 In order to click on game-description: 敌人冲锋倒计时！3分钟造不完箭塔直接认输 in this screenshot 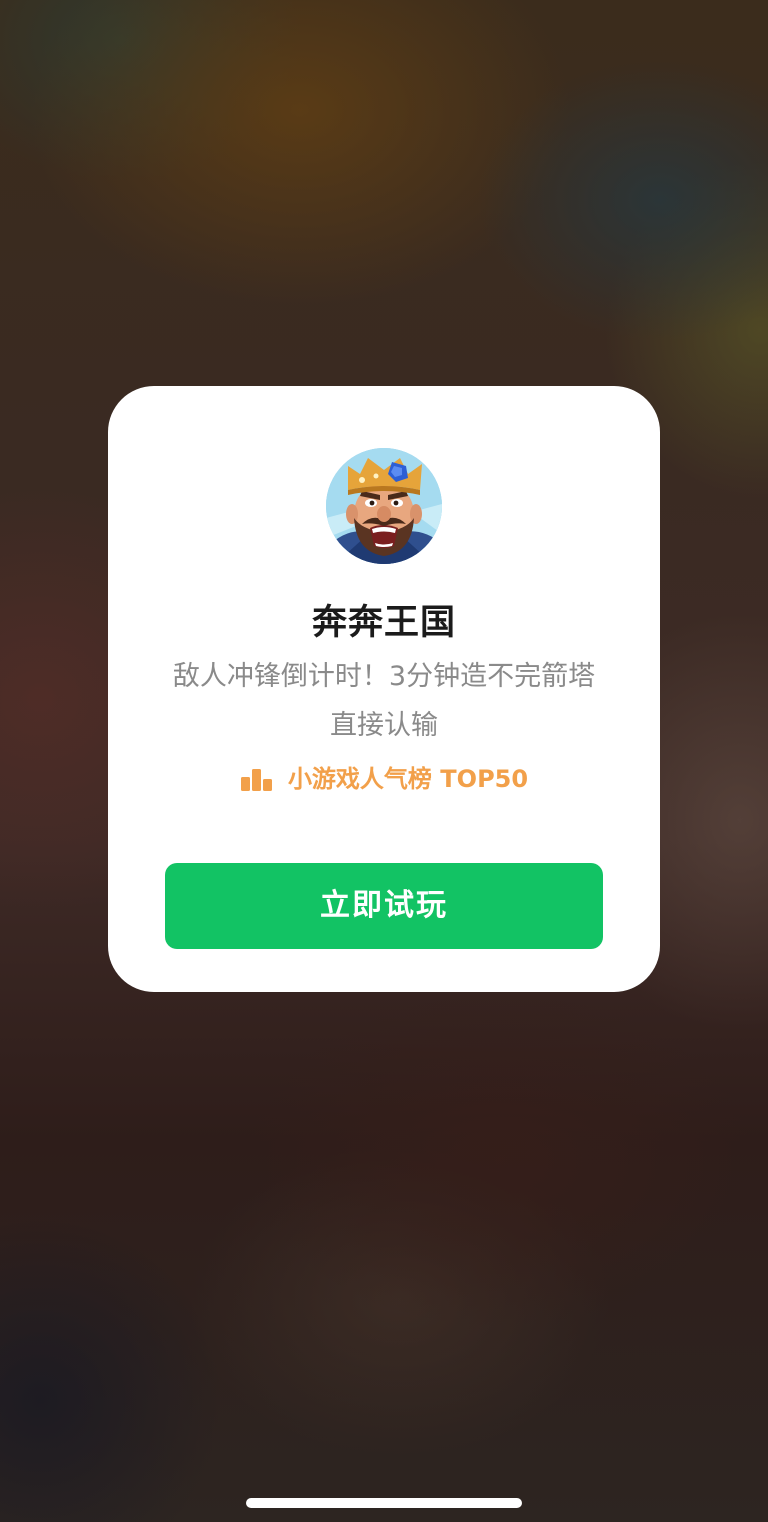, I will do `click(384, 701)`.